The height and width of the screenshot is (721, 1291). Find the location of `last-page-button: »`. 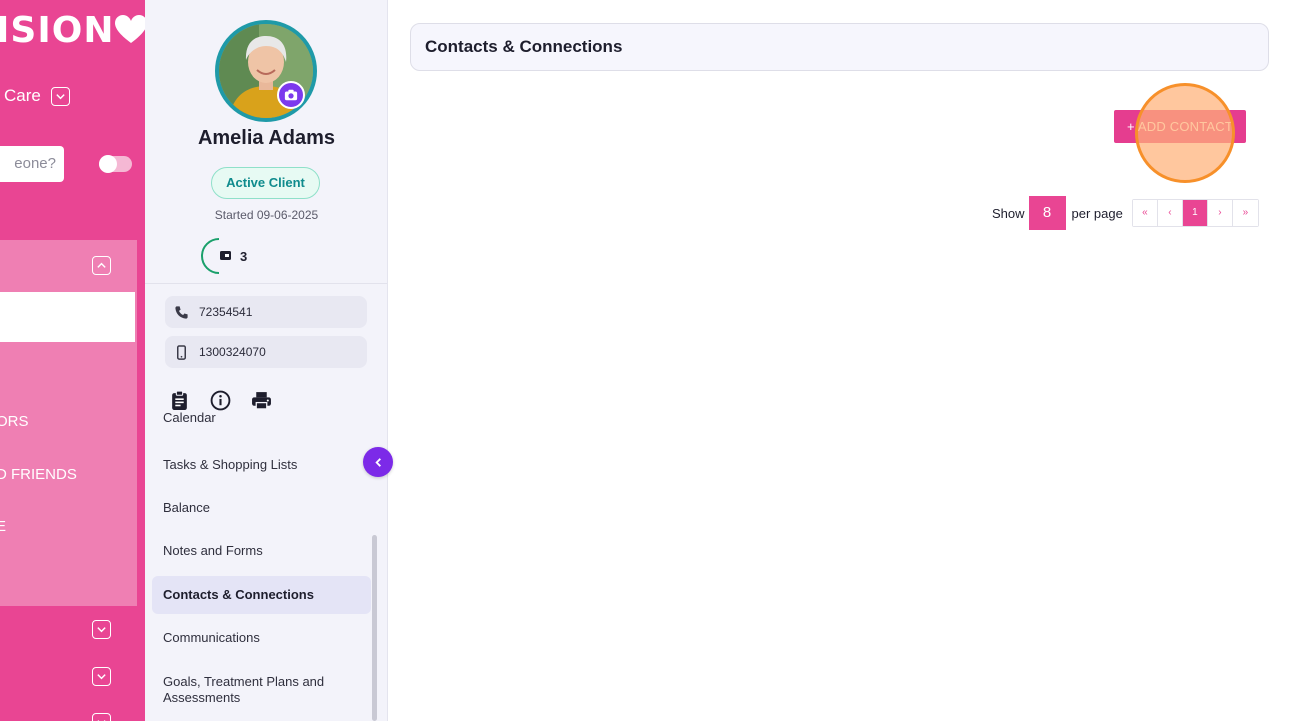

last-page-button: » is located at coordinates (1245, 213).